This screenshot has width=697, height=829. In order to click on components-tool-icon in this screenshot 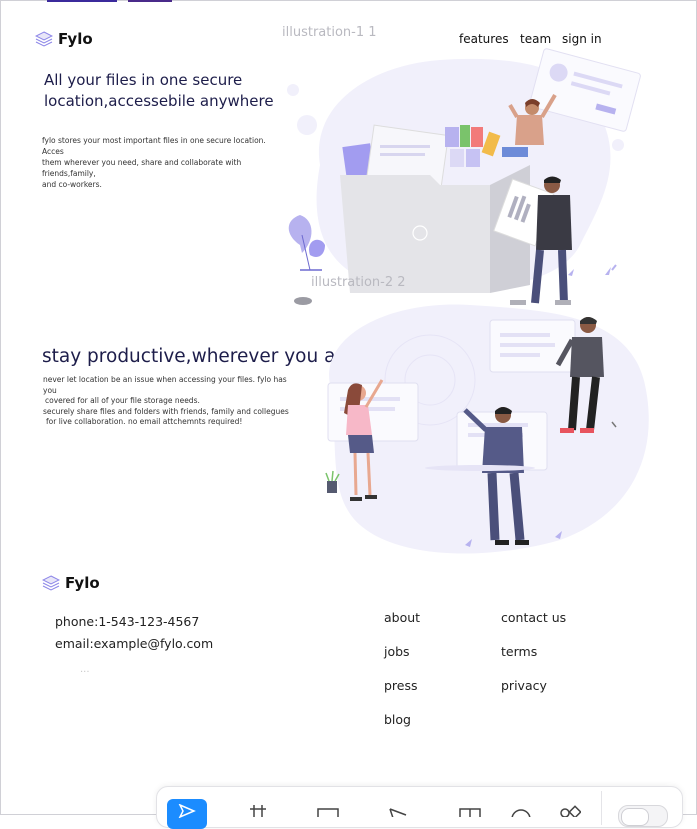, I will do `click(570, 806)`.